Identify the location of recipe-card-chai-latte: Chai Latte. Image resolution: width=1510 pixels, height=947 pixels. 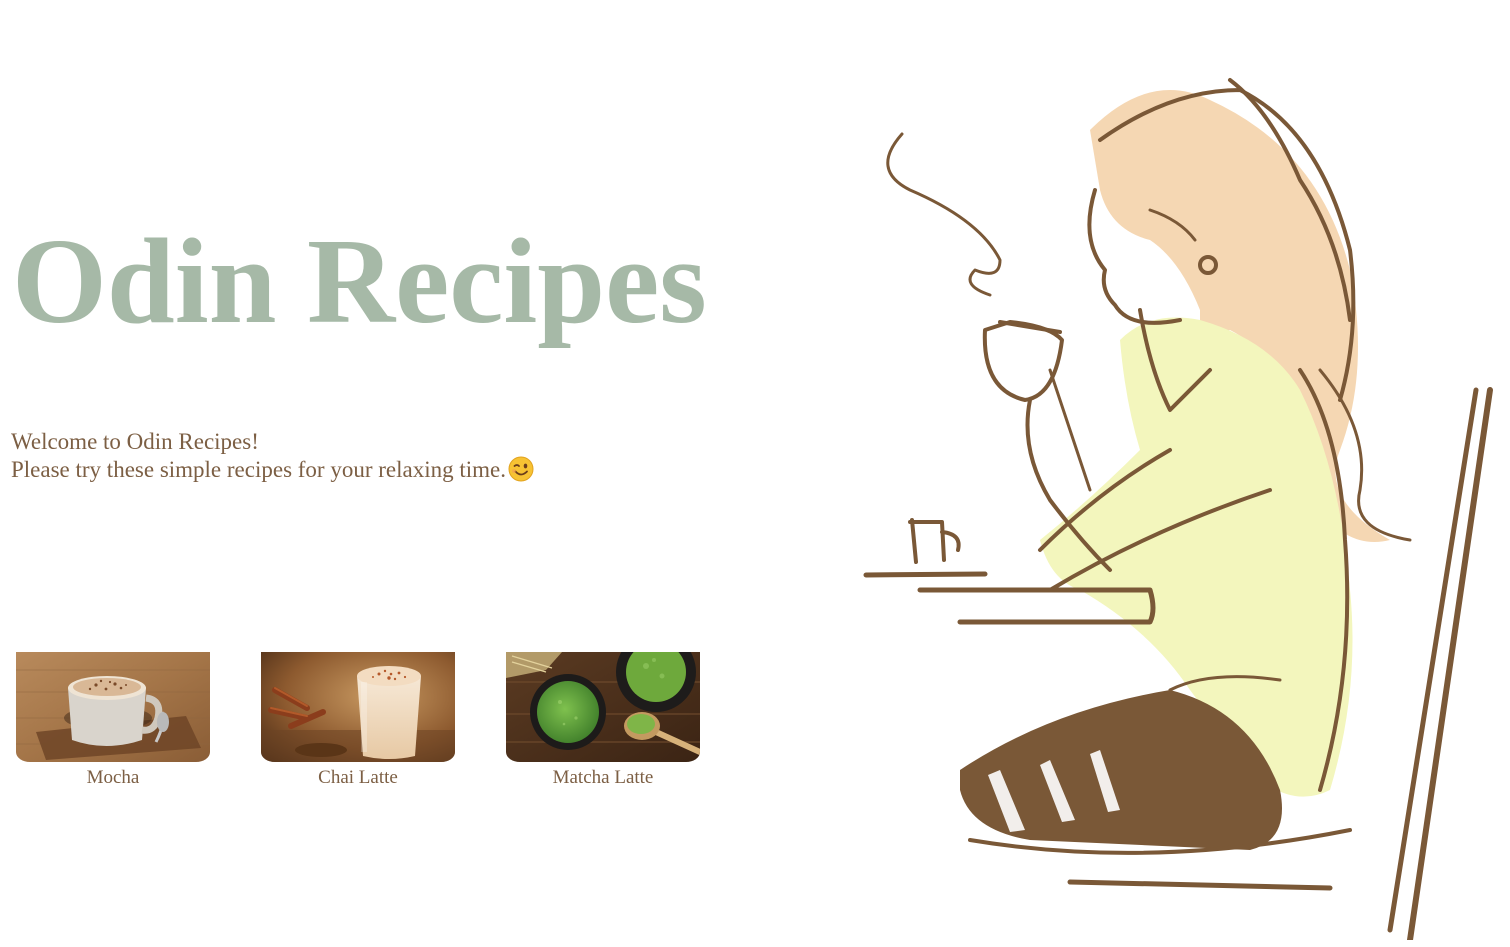
(358, 720).